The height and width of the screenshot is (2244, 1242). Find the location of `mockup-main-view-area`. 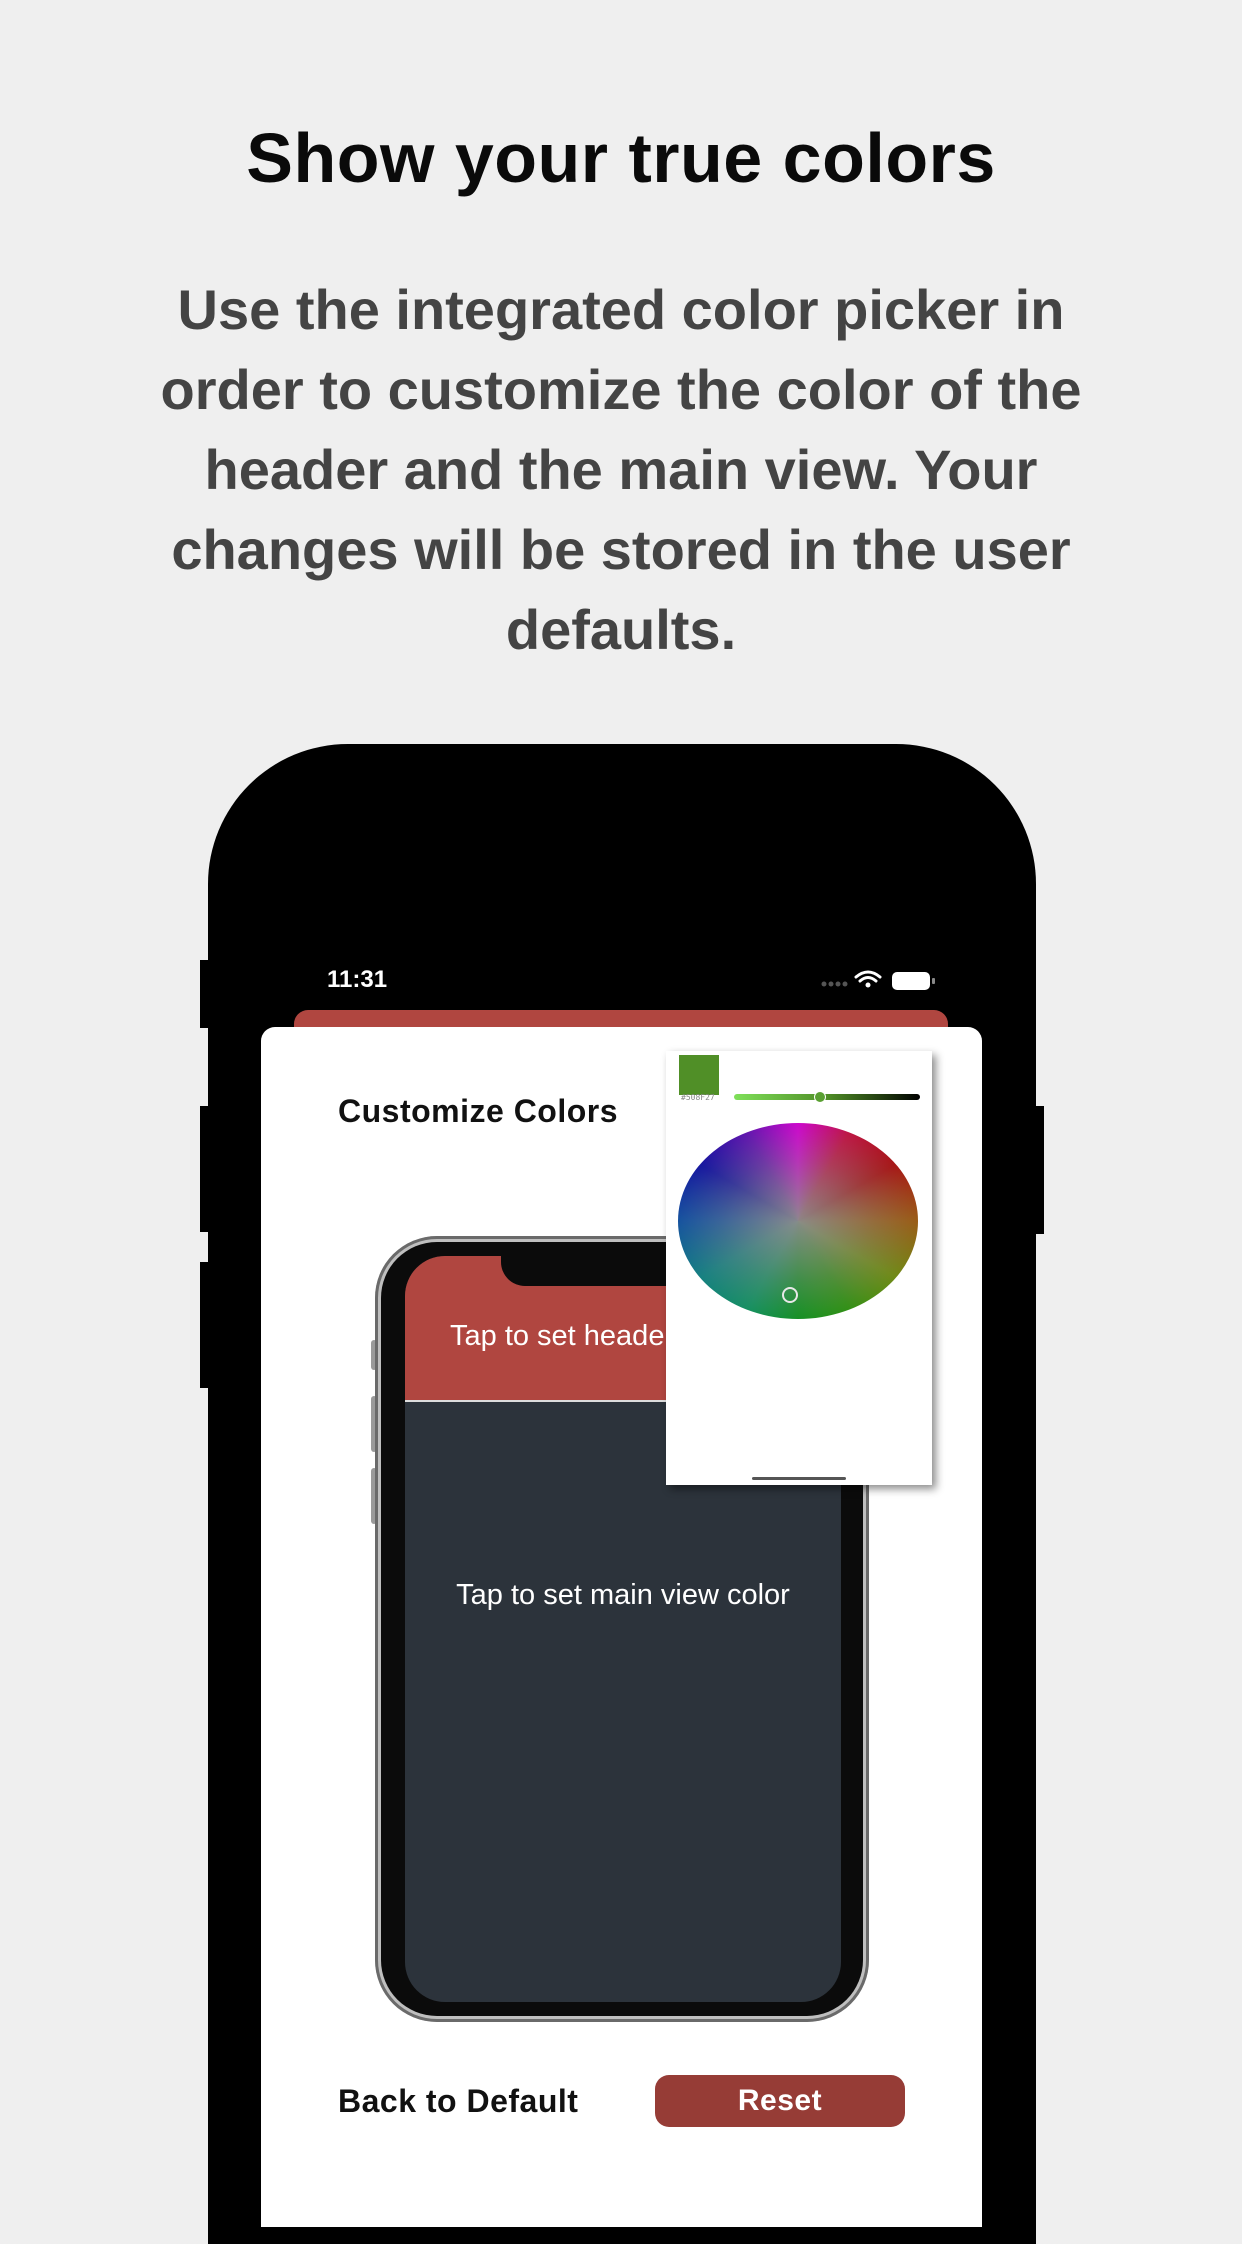

mockup-main-view-area is located at coordinates (623, 1702).